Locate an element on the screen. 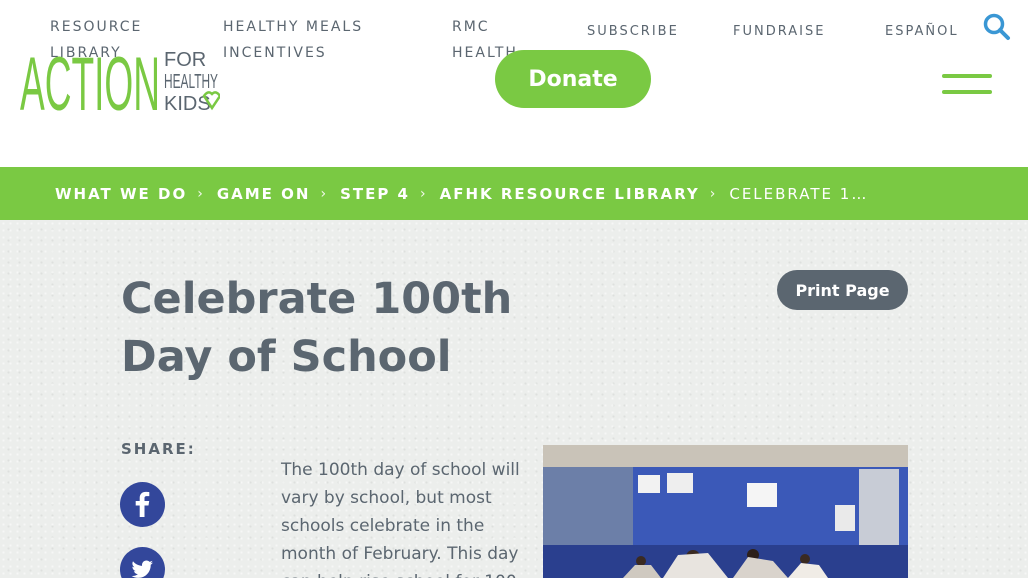 Image resolution: width=1028 pixels, height=578 pixels. twitter-share-button is located at coordinates (142, 562).